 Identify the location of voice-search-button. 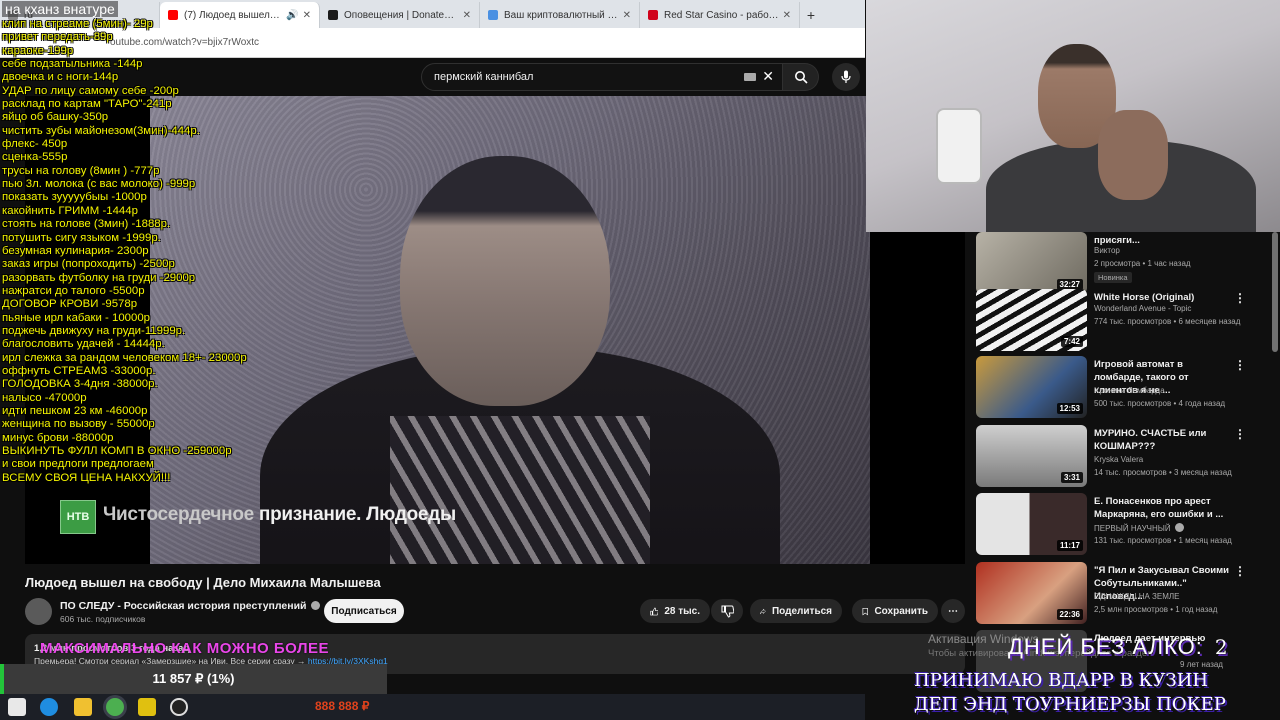
(846, 77).